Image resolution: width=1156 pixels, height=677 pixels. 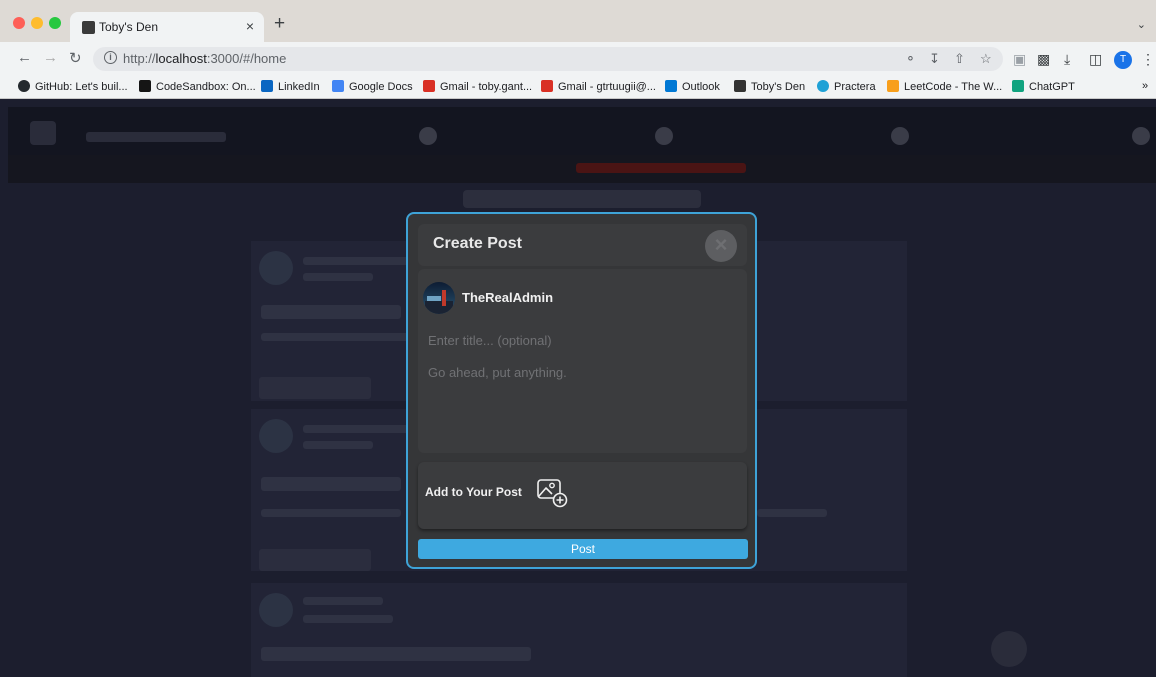 What do you see at coordinates (428, 136) in the screenshot?
I see `home-icon` at bounding box center [428, 136].